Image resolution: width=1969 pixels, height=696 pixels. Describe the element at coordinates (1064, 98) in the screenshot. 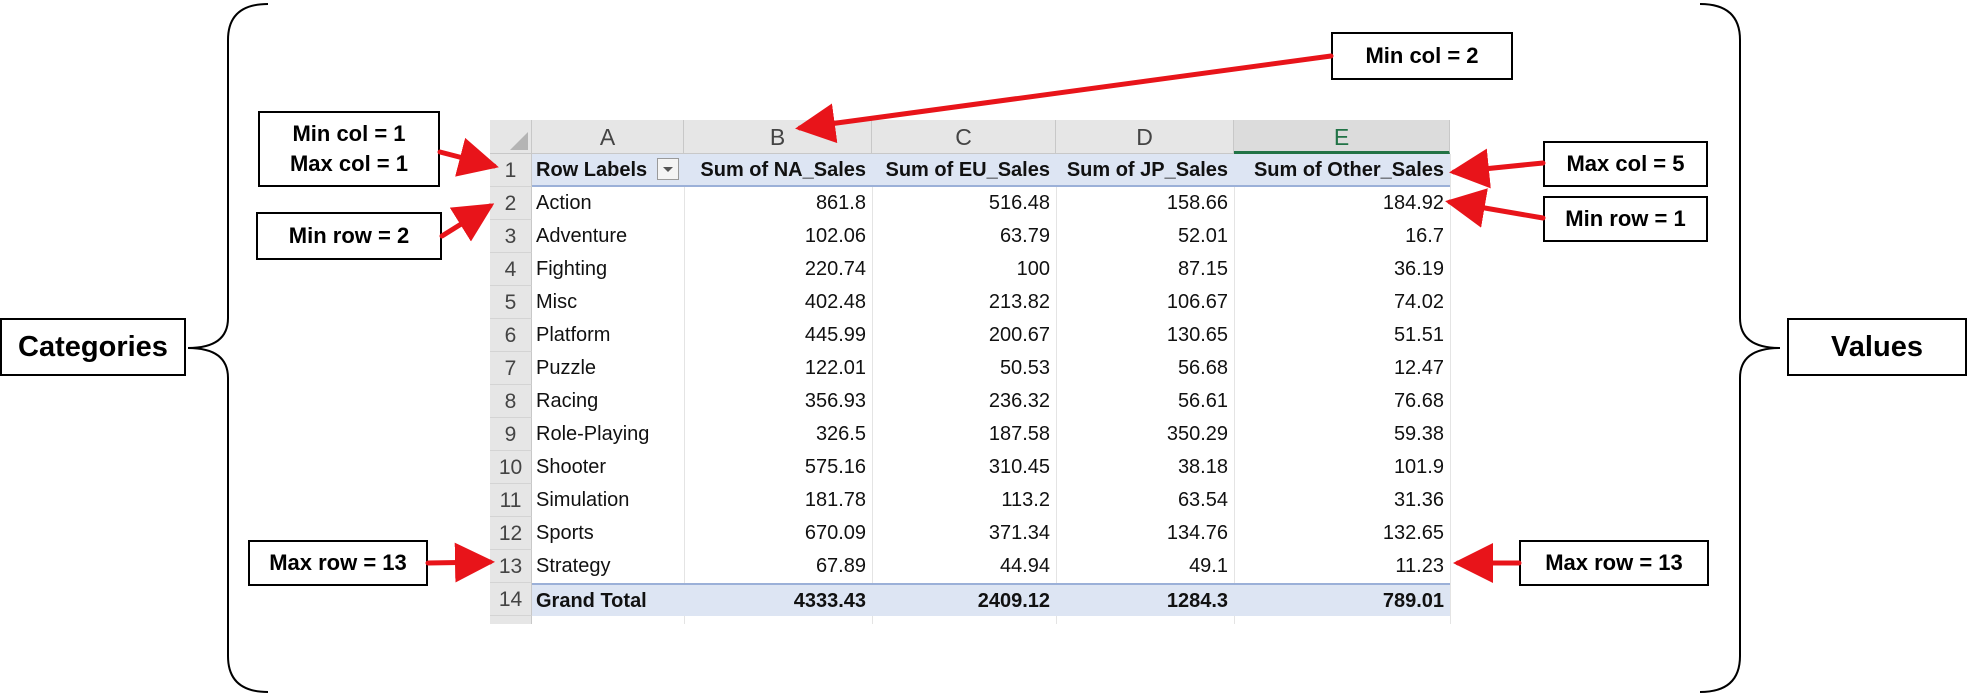

I see `arrow-to-column-b` at that location.